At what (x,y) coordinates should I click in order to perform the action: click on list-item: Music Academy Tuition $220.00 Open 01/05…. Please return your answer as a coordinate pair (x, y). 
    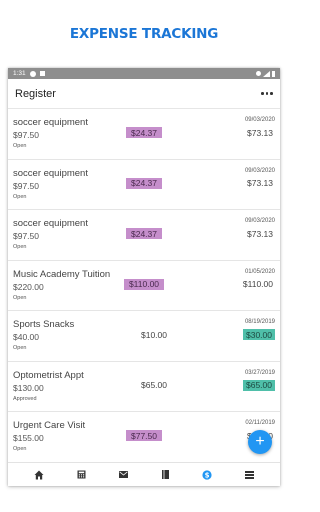
    Looking at the image, I should click on (144, 286).